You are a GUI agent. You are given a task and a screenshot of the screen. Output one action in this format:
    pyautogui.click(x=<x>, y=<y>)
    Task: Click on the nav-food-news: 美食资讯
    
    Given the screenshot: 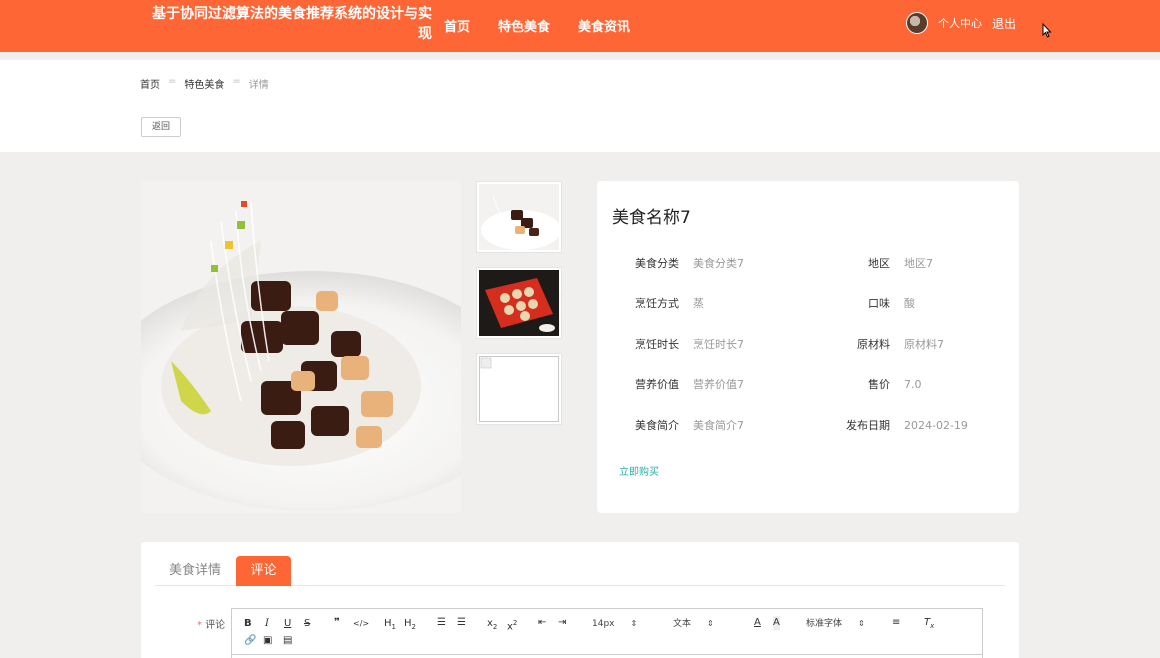 What is the action you would take?
    pyautogui.click(x=604, y=25)
    